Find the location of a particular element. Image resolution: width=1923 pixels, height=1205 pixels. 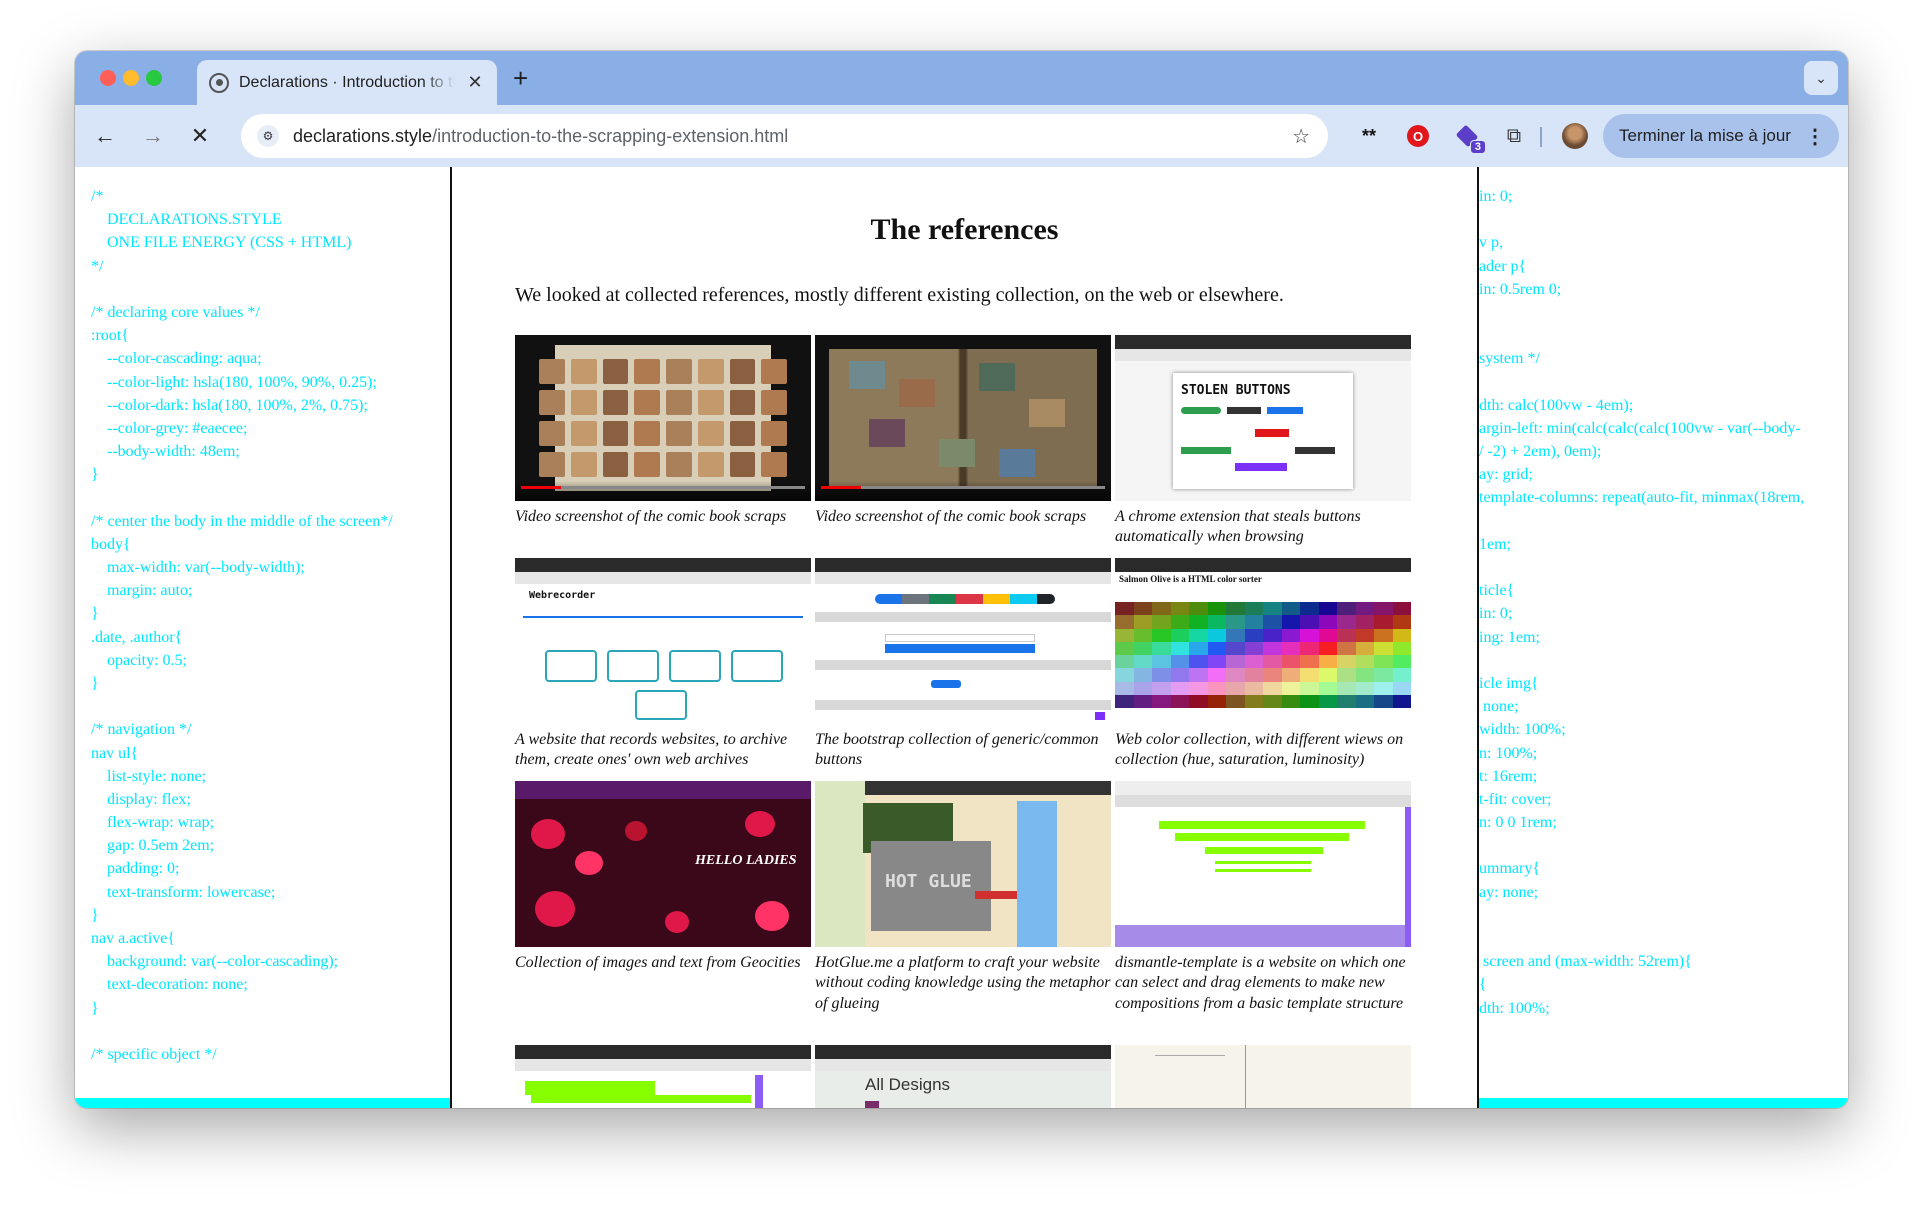

forward-icon: → is located at coordinates (153, 136).